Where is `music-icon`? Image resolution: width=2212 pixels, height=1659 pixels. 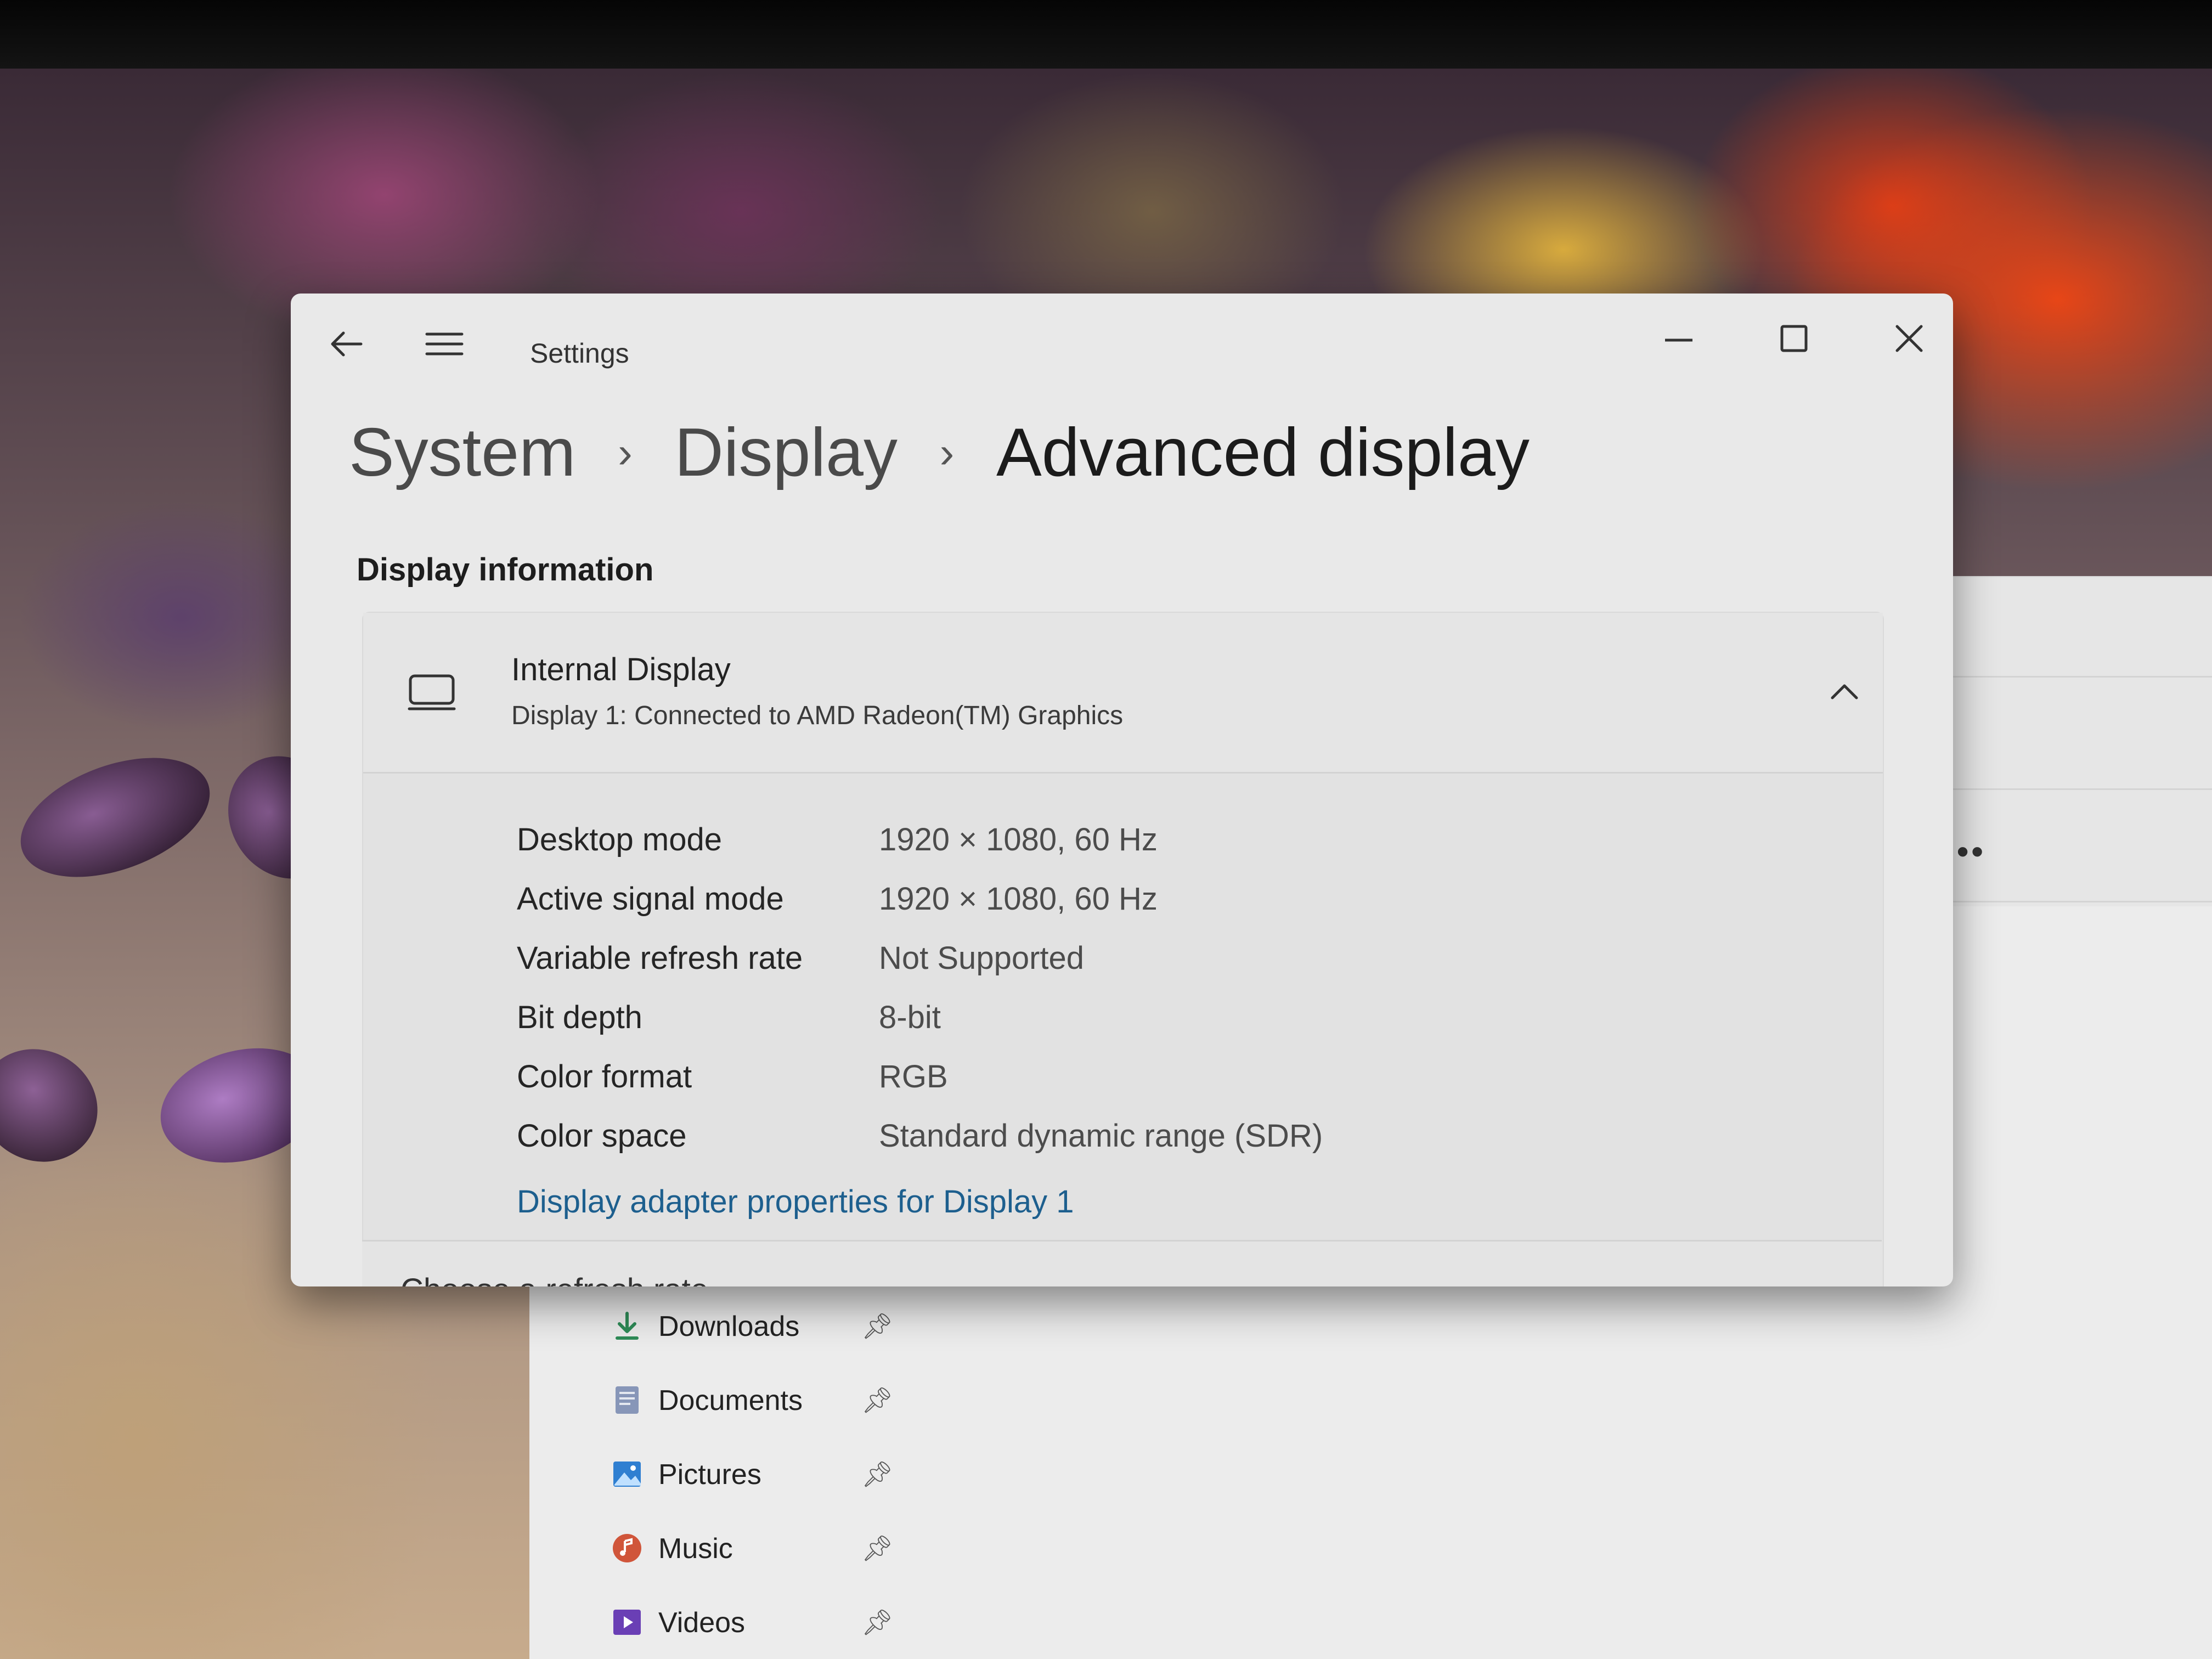 music-icon is located at coordinates (627, 1548).